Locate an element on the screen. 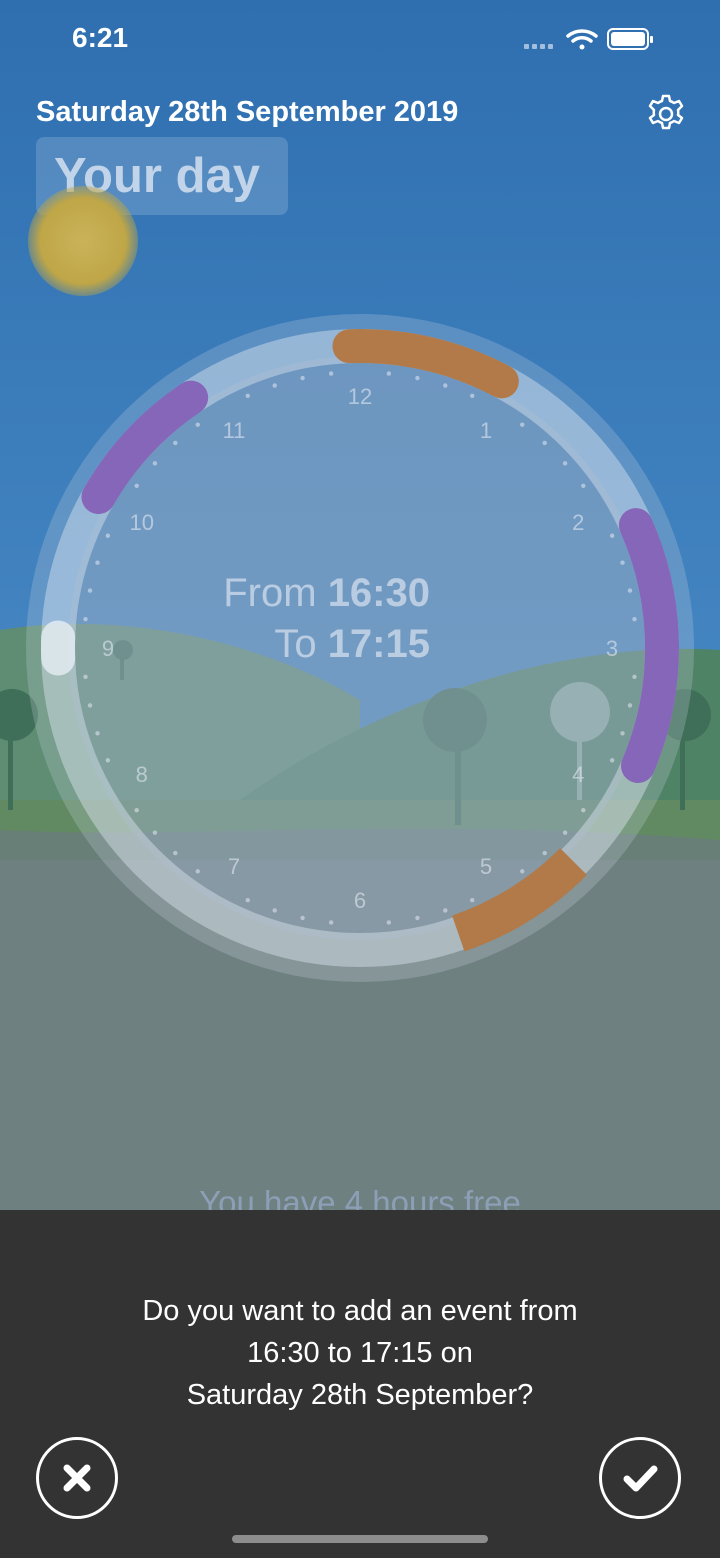  confirm-button is located at coordinates (640, 1478).